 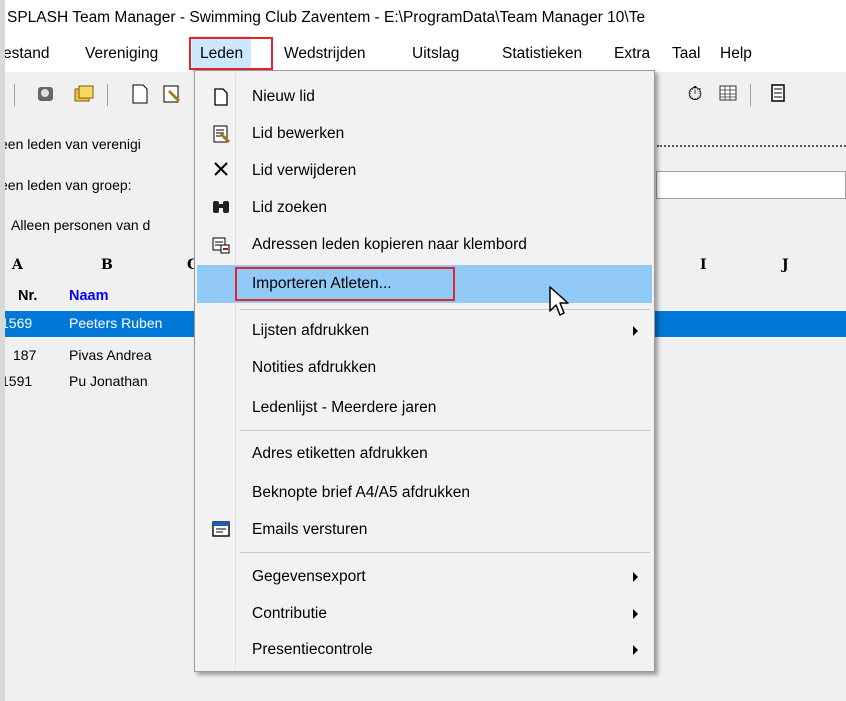 What do you see at coordinates (84, 95) in the screenshot?
I see `folders-icon` at bounding box center [84, 95].